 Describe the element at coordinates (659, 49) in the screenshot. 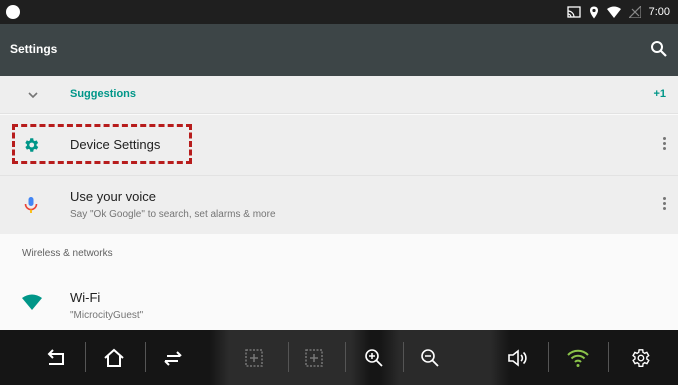

I see `search-icon` at that location.